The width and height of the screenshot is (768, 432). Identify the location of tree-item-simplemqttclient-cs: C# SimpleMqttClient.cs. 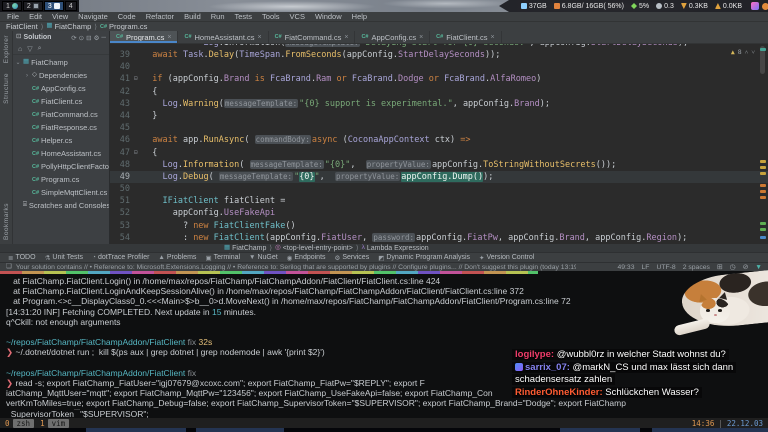
(61, 192).